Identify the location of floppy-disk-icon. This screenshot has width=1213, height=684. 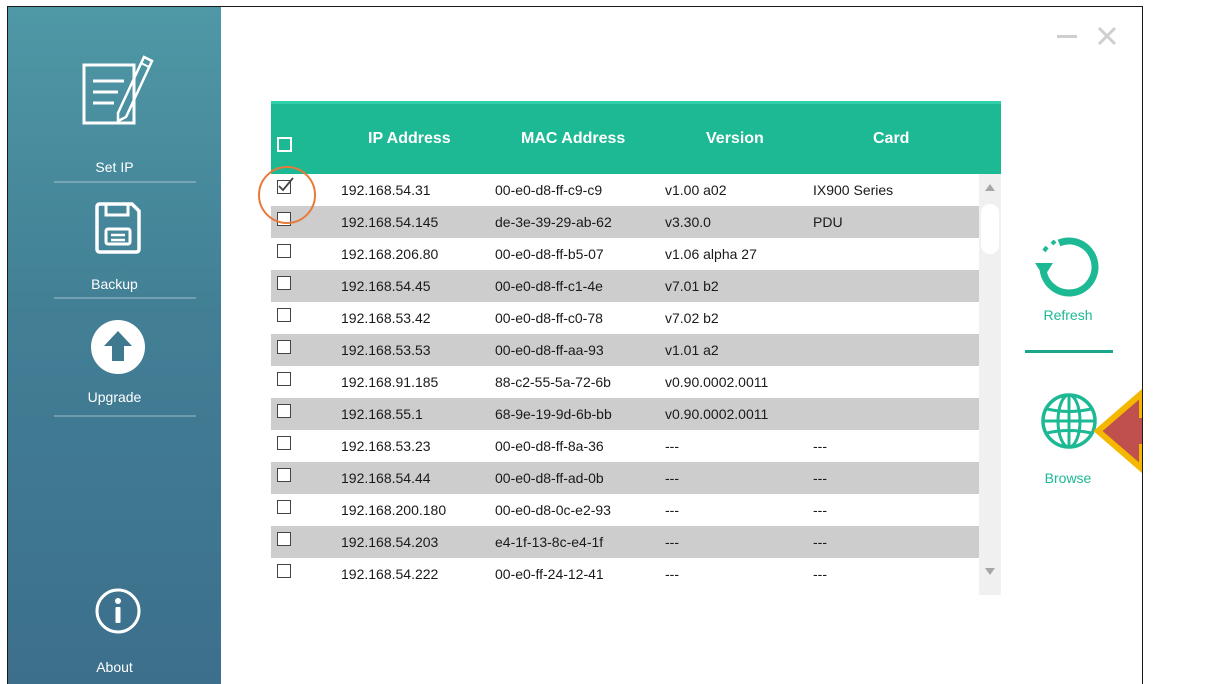
(118, 228).